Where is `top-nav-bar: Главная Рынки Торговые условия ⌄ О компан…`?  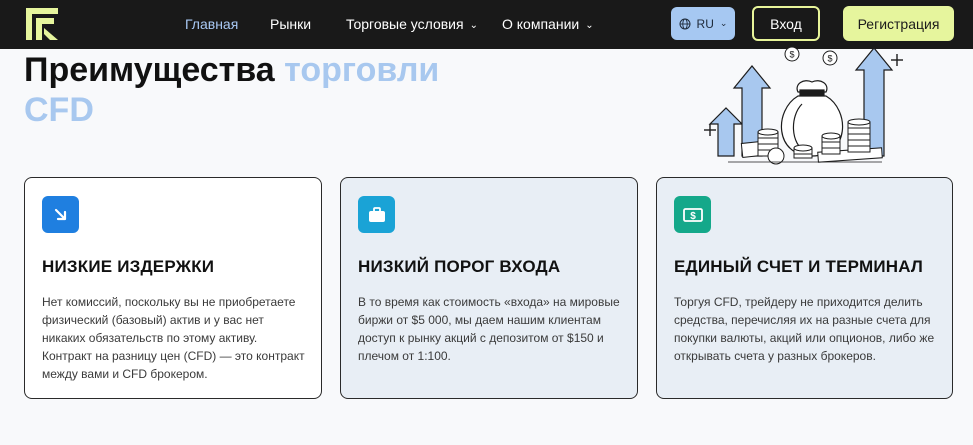 top-nav-bar: Главная Рынки Торговые условия ⌄ О компан… is located at coordinates (486, 24).